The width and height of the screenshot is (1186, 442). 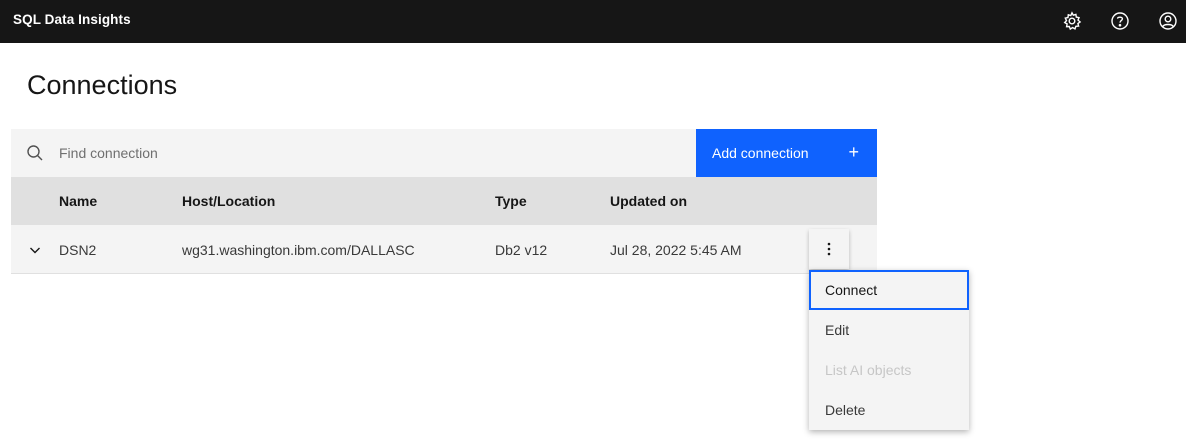 What do you see at coordinates (35, 250) in the screenshot?
I see `chevron-down-icon` at bounding box center [35, 250].